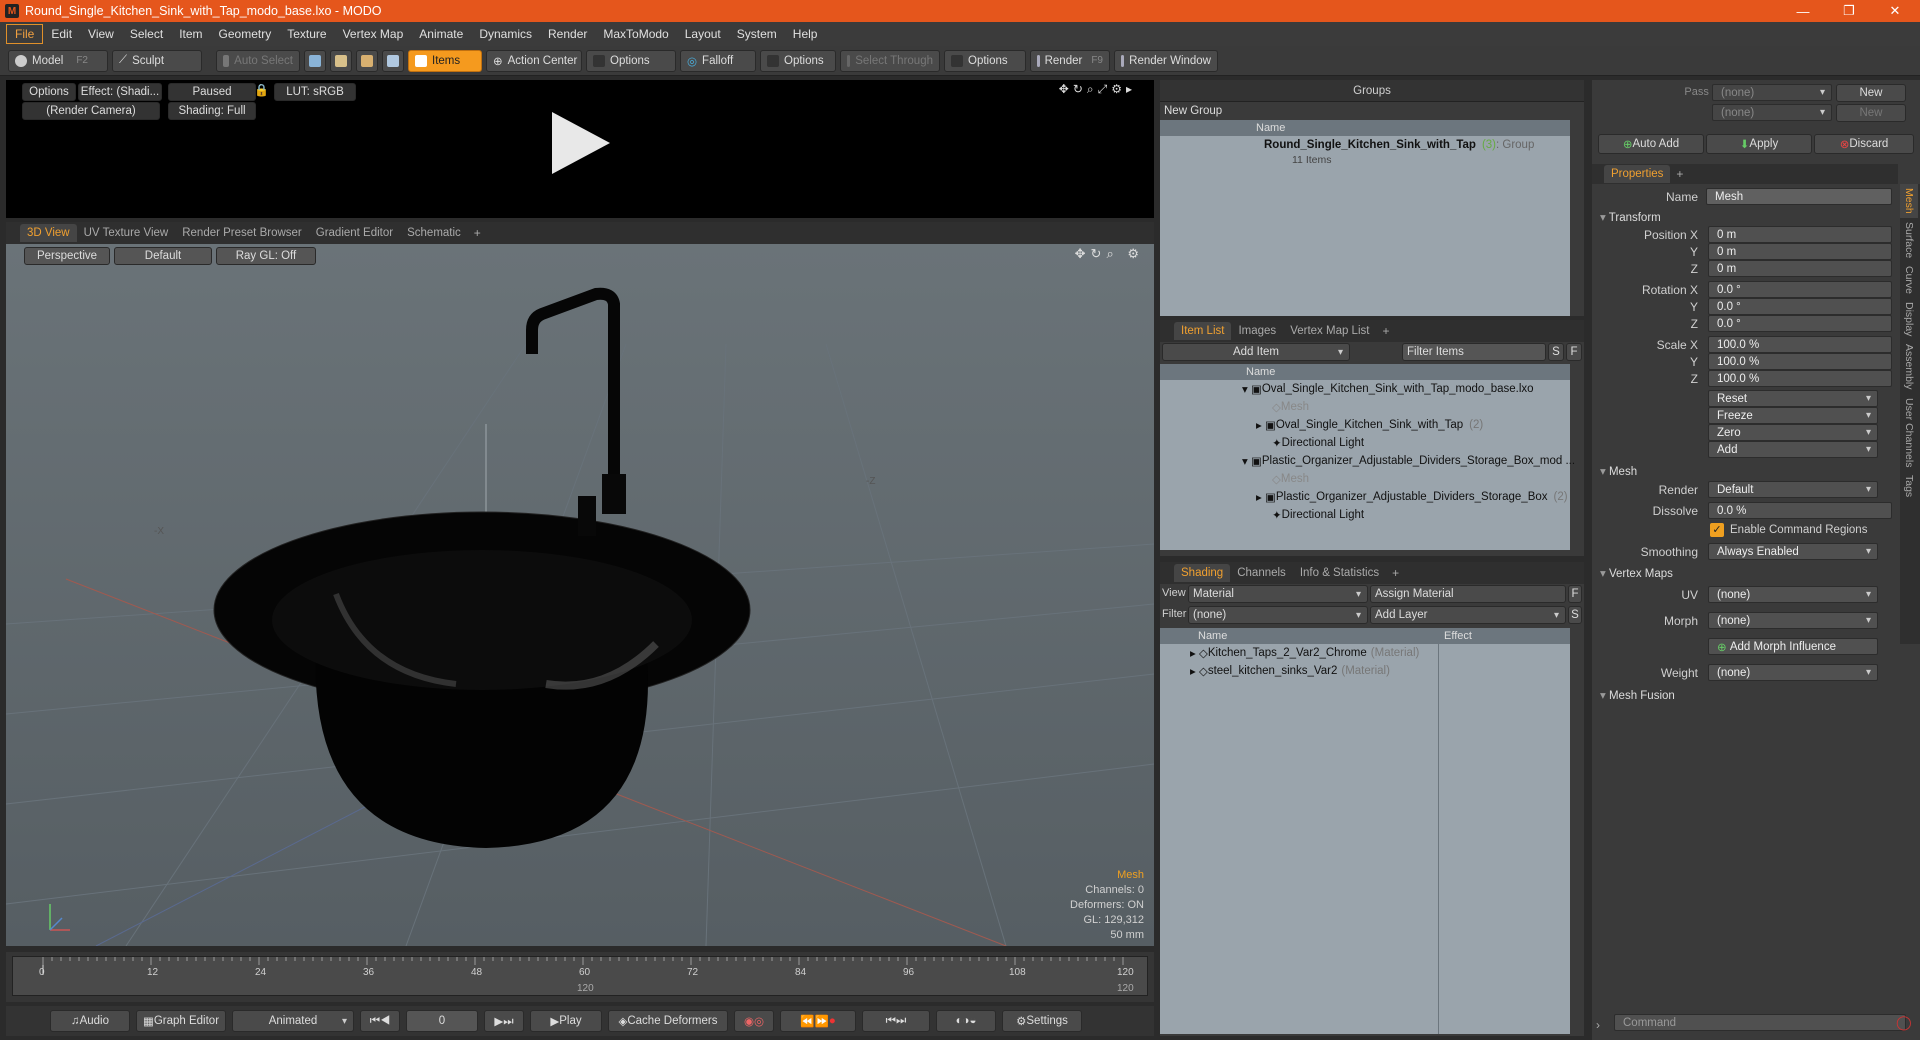 The image size is (1920, 1040). Describe the element at coordinates (754, 1021) in the screenshot. I see `keyframe-buttons: ◉◎` at that location.